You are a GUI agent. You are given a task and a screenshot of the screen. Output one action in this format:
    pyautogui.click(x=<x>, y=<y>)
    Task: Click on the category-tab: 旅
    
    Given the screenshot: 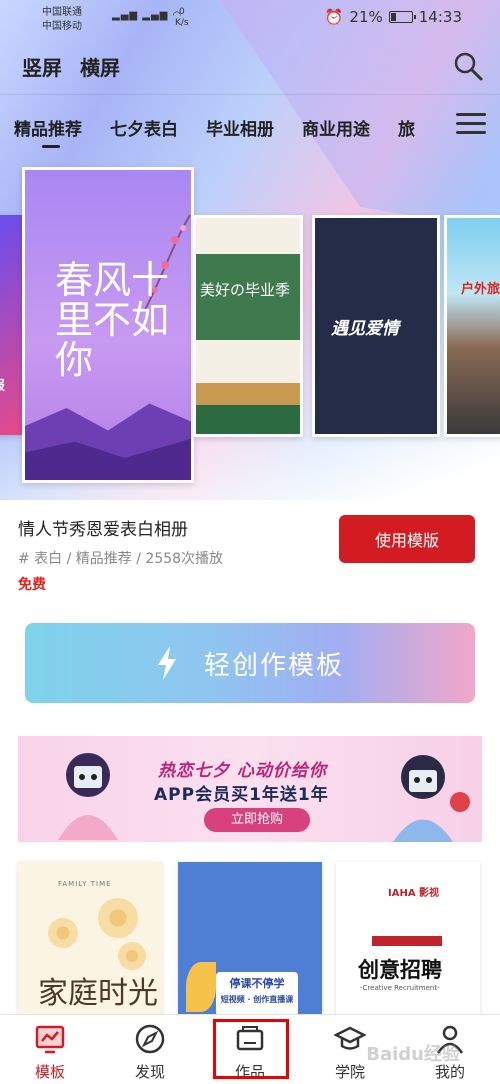 What is the action you would take?
    pyautogui.click(x=406, y=127)
    